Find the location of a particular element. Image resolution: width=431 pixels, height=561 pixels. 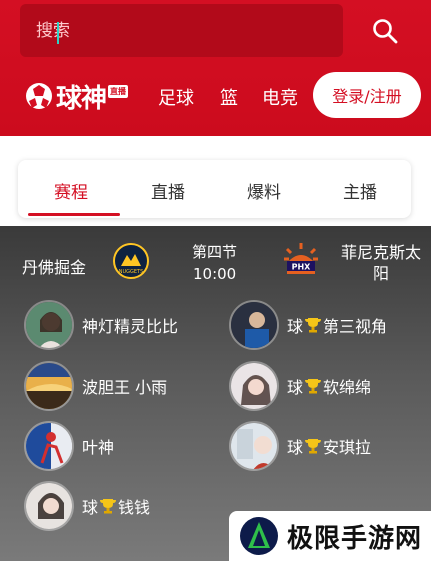

anchor-item: 波胆王 小雨 is located at coordinates (95, 386).